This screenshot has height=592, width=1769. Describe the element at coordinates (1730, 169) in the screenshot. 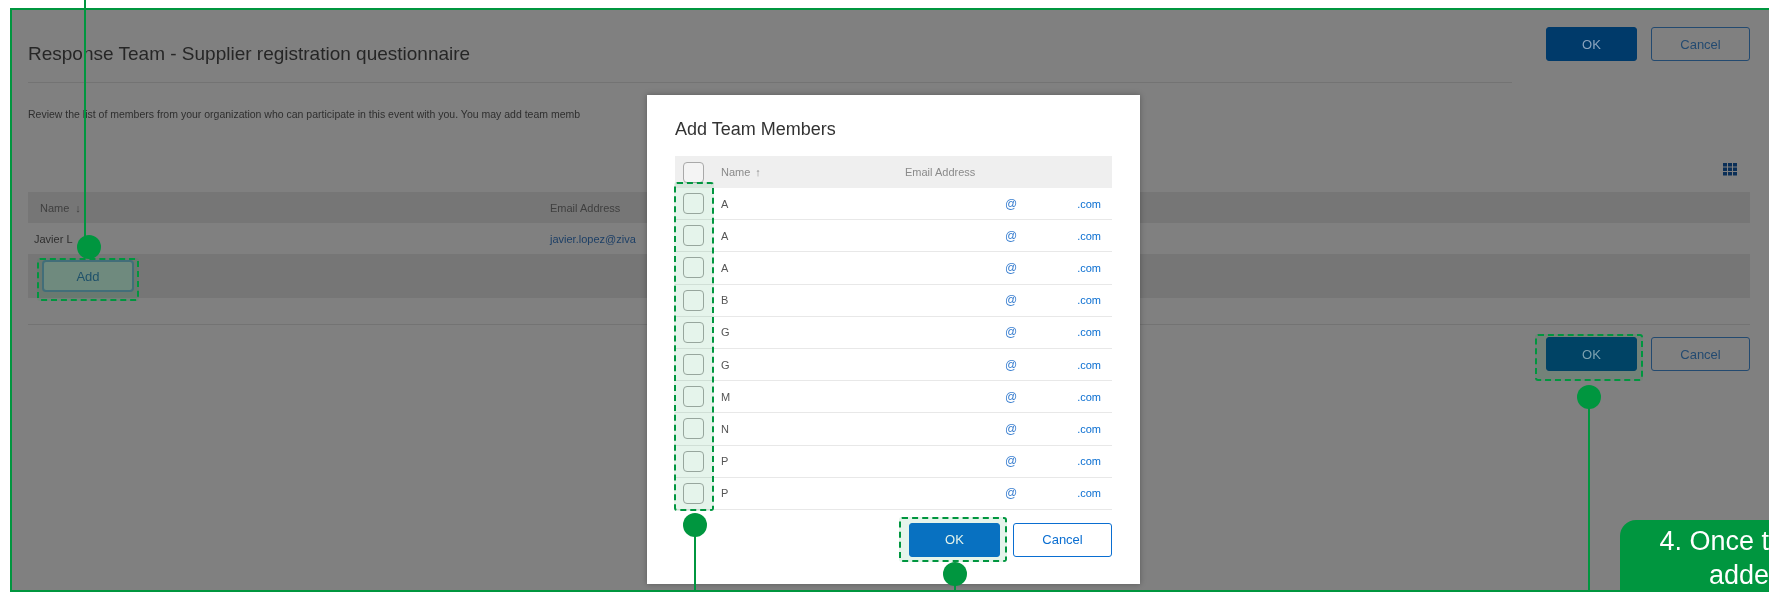

I see `table-settings-icon` at that location.